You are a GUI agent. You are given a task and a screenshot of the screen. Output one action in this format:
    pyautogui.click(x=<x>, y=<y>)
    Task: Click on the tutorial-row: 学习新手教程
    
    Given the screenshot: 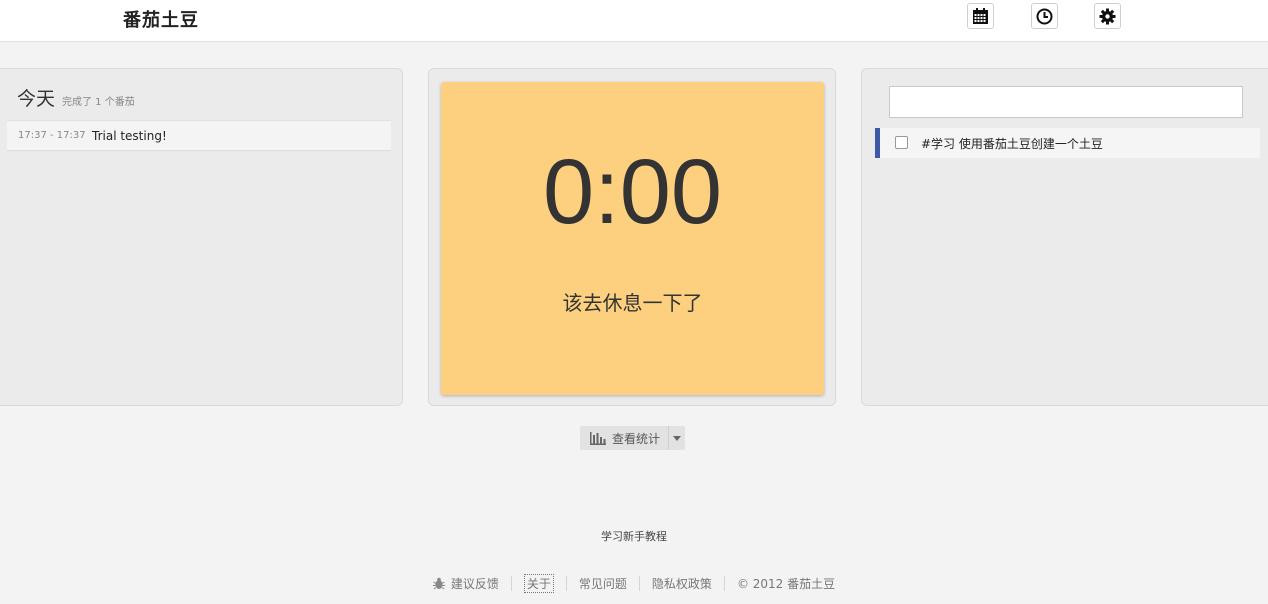 What is the action you would take?
    pyautogui.click(x=634, y=536)
    